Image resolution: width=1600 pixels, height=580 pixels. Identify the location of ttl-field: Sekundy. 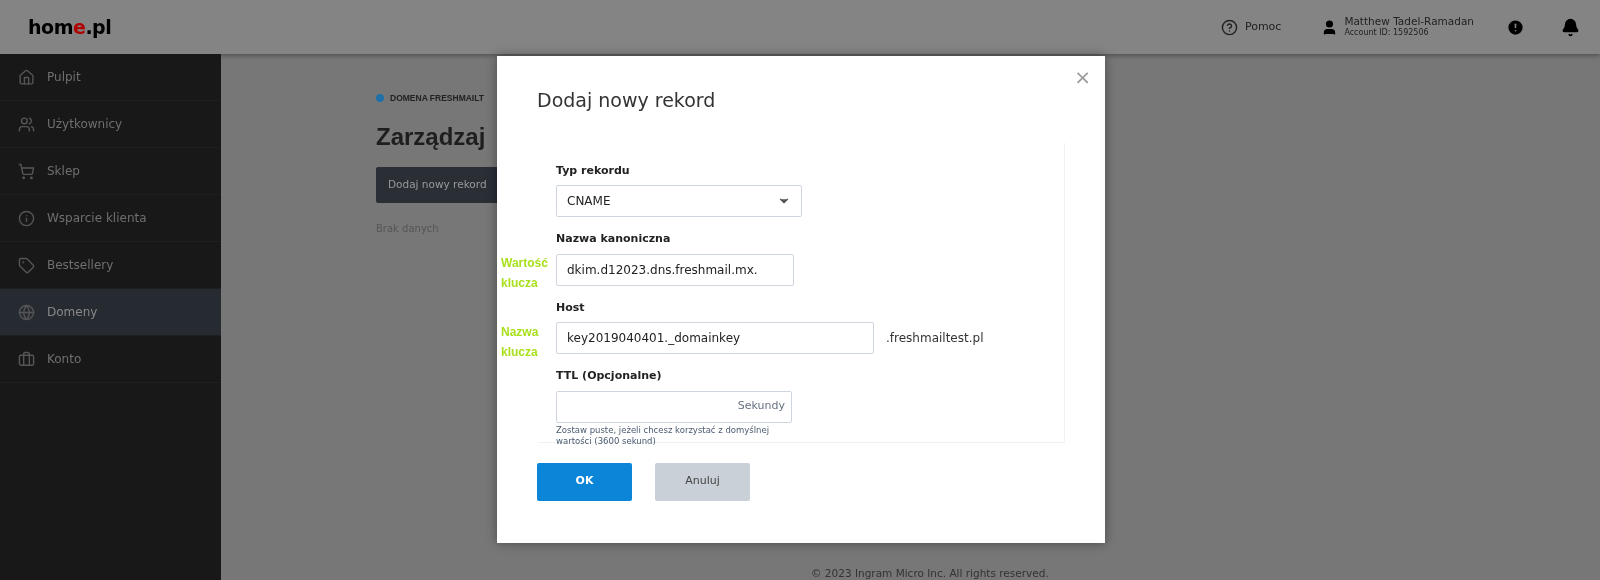
(674, 406).